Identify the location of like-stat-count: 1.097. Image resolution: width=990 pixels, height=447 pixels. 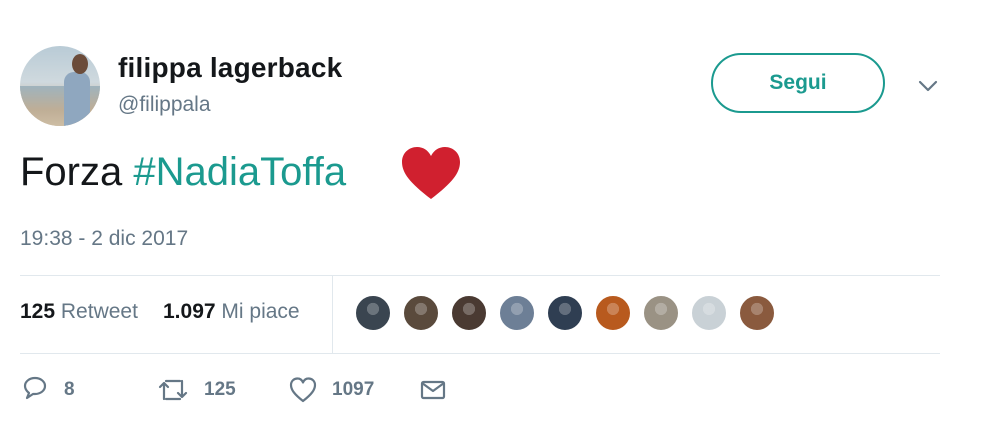
(189, 311).